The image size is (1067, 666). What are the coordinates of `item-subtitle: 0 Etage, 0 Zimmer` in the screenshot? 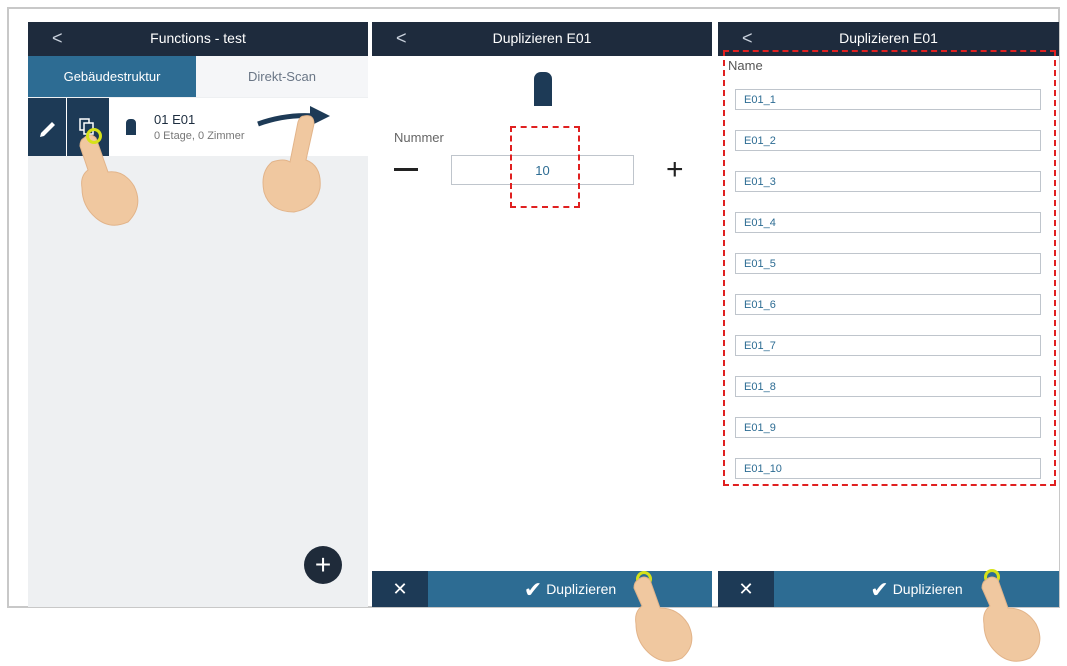 It's located at (199, 136).